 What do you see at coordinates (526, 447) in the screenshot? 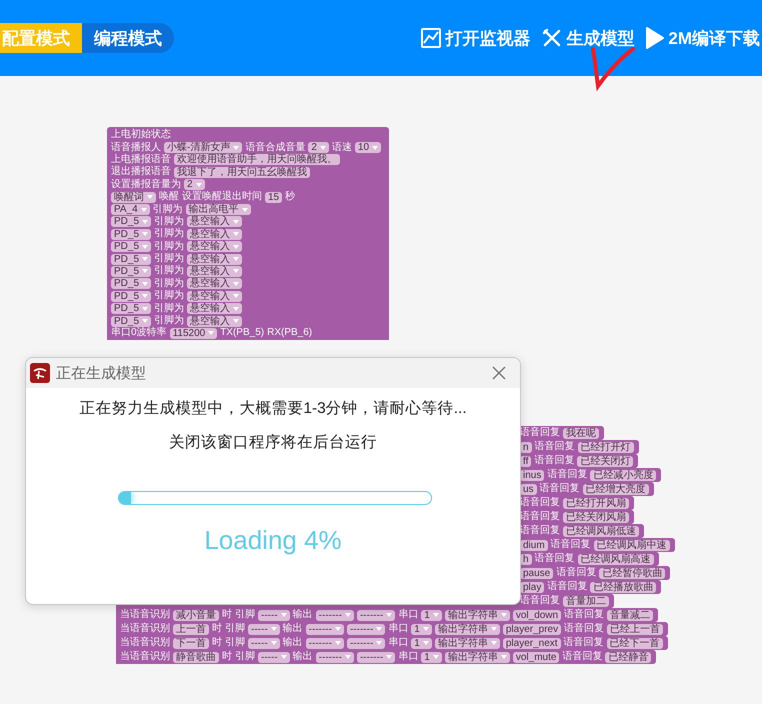
I see `block-text-field: n` at bounding box center [526, 447].